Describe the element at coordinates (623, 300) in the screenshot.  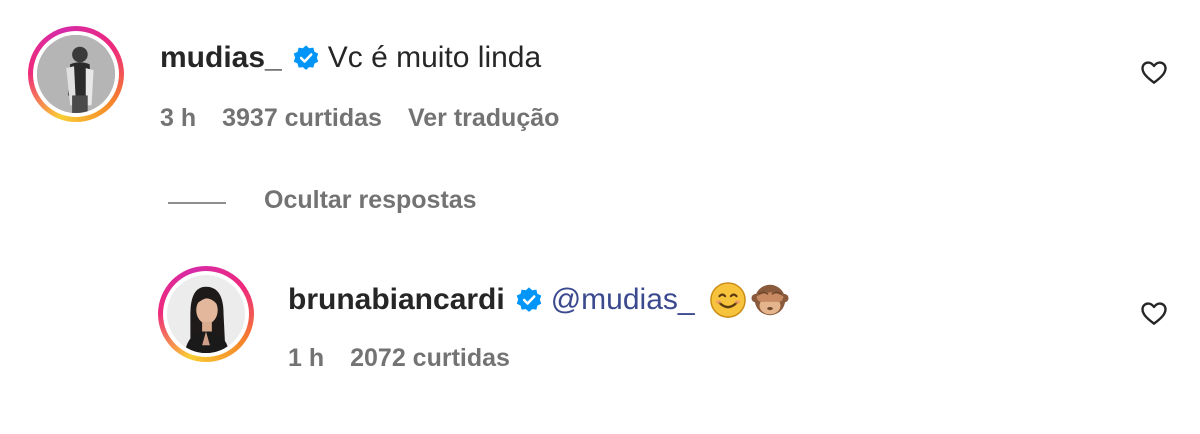
I see `reply-mention-link: @mudias_` at that location.